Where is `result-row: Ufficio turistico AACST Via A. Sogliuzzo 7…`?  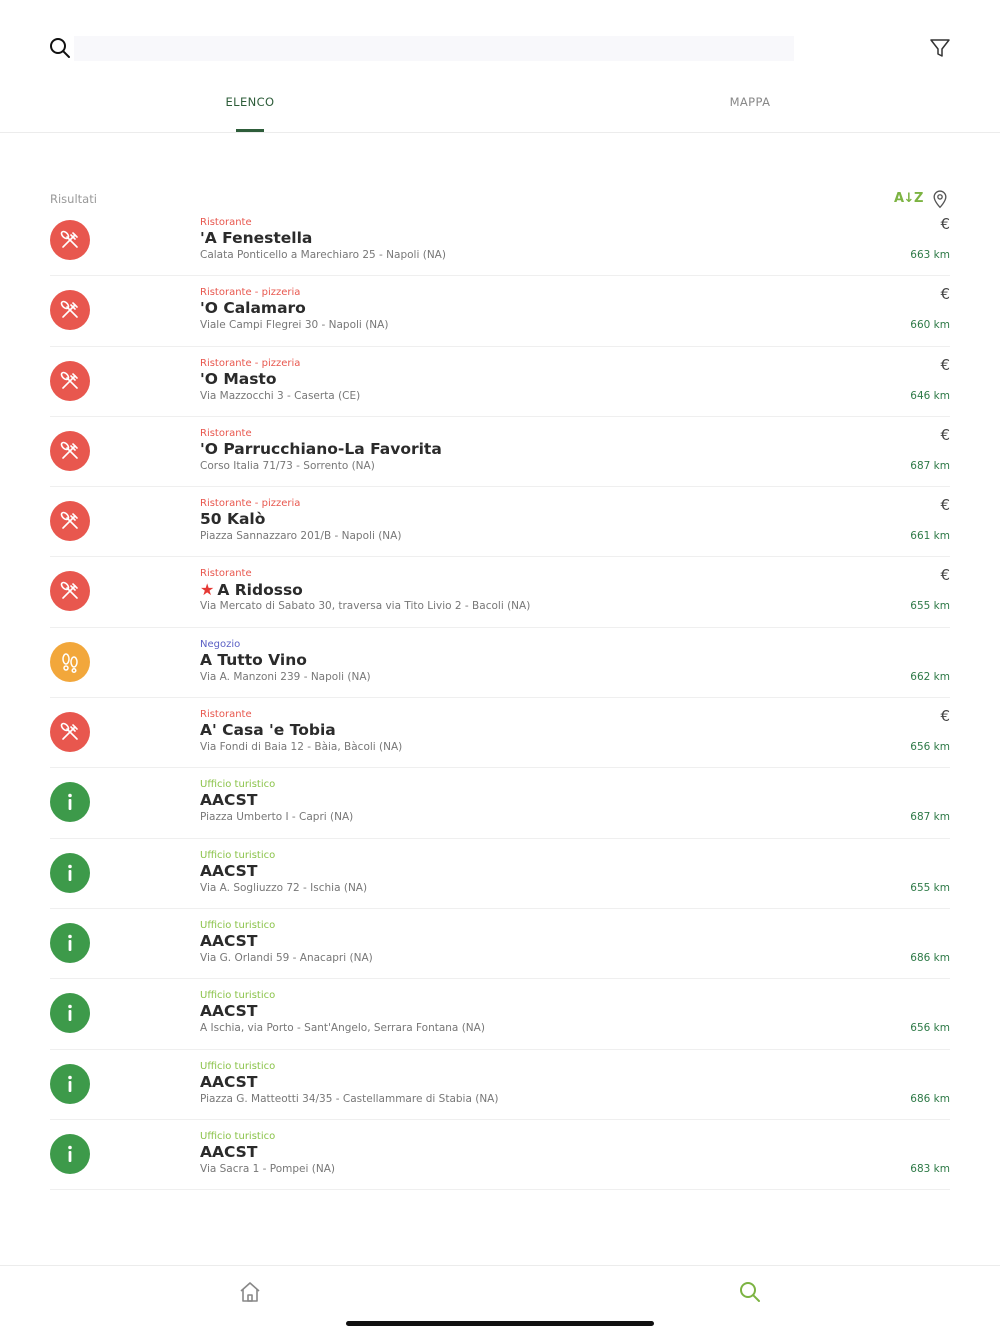 result-row: Ufficio turistico AACST Via A. Sogliuzzo 7… is located at coordinates (500, 874).